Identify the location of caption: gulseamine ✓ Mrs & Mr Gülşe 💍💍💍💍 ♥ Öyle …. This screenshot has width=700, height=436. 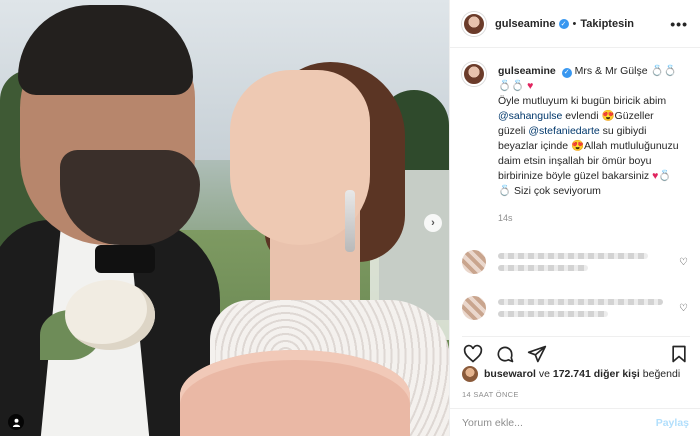
(575, 144).